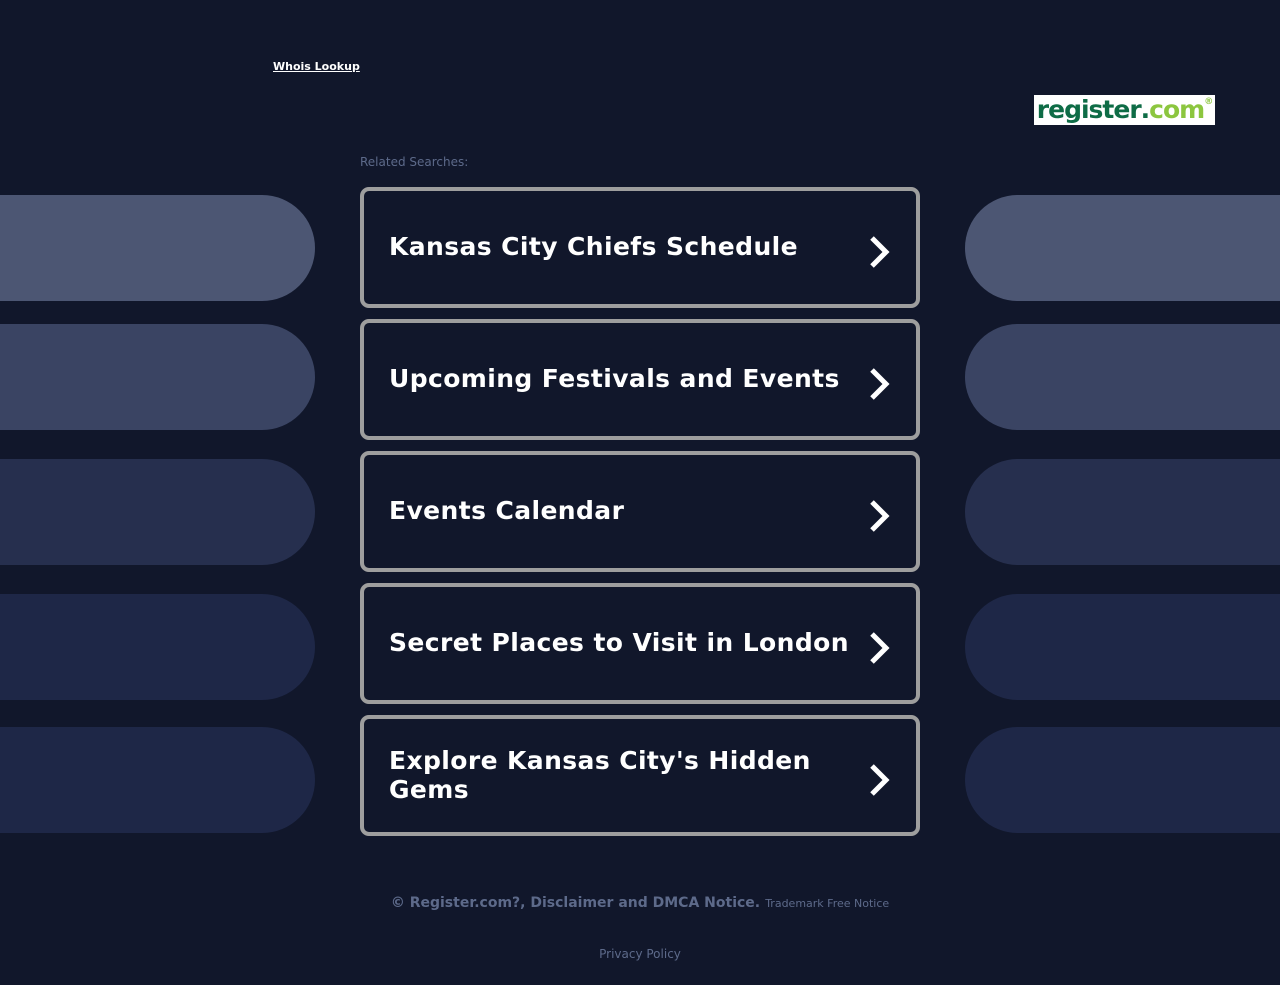 The image size is (1280, 985). I want to click on register-com-logo: register. com ®, so click(1124, 110).